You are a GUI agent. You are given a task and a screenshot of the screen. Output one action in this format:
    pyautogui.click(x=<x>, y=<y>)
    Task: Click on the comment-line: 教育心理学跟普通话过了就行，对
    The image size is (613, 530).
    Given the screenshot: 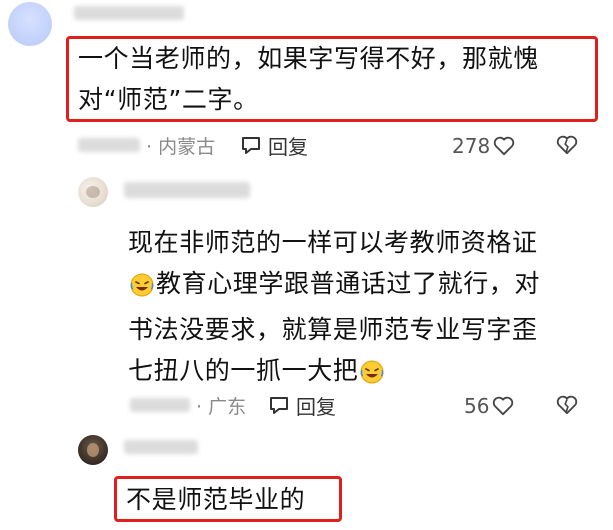 What is the action you would take?
    pyautogui.click(x=348, y=283)
    